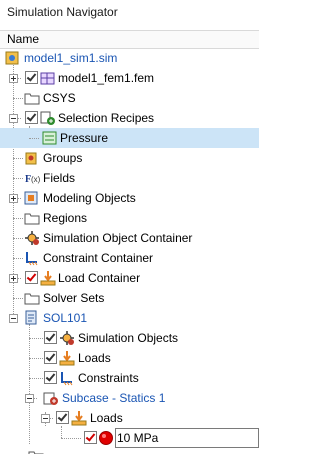  Describe the element at coordinates (129, 451) in the screenshot. I see `tree-node-partial` at that location.